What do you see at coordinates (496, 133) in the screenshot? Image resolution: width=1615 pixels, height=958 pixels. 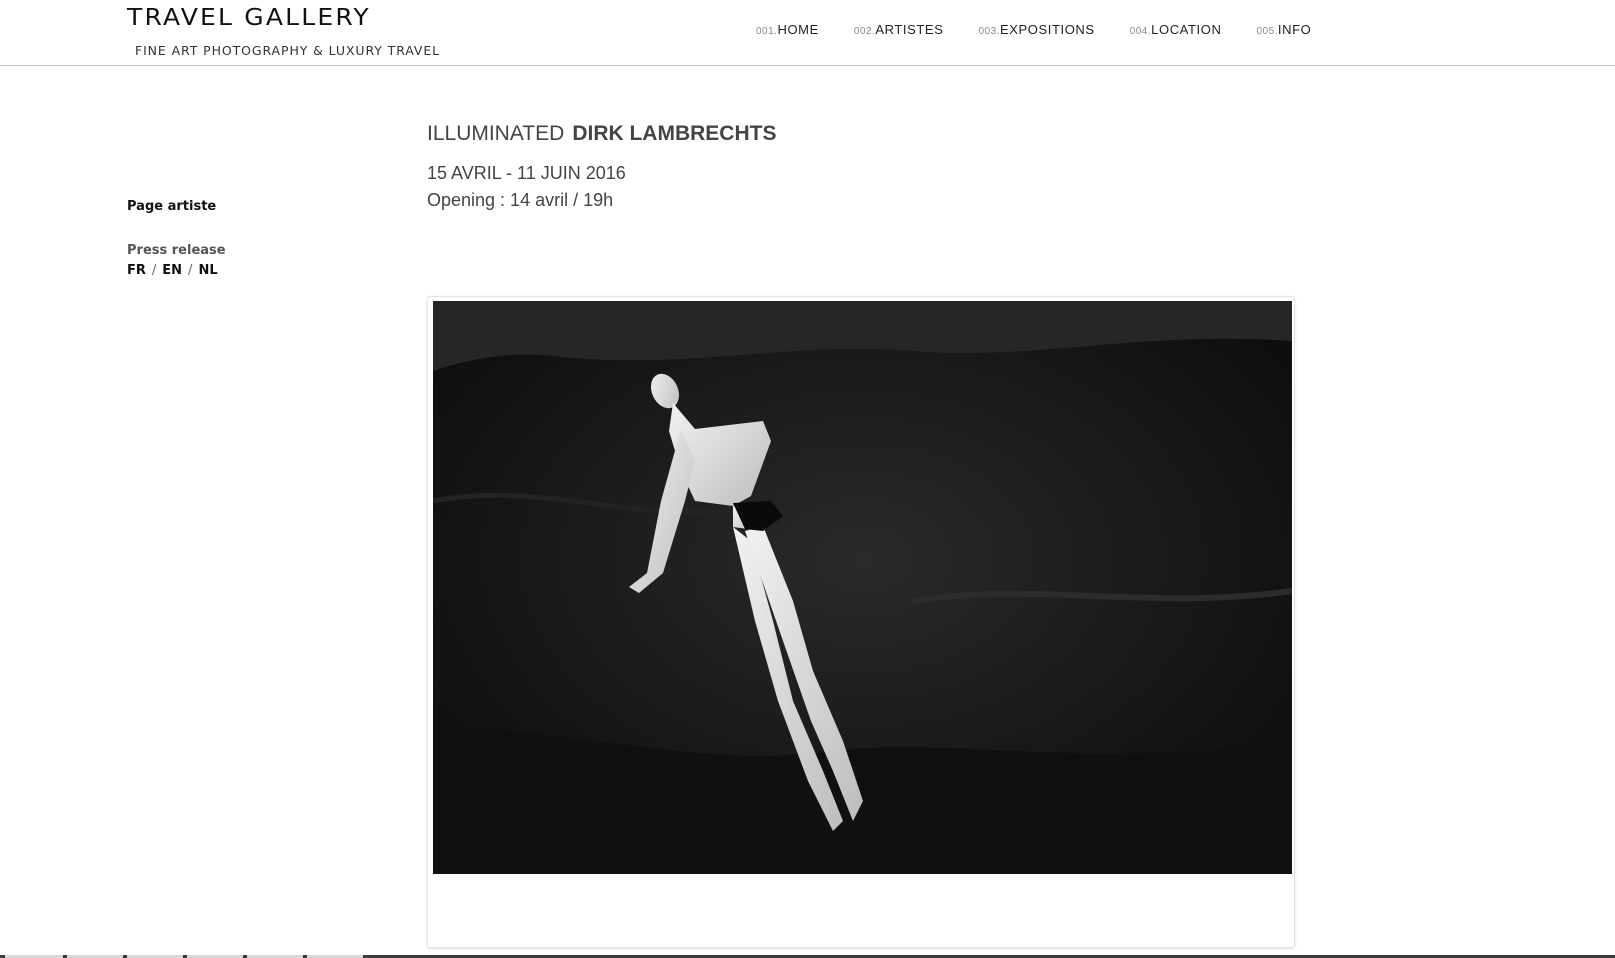 I see `exhibition-title-prefix: ILLUMINATED` at bounding box center [496, 133].